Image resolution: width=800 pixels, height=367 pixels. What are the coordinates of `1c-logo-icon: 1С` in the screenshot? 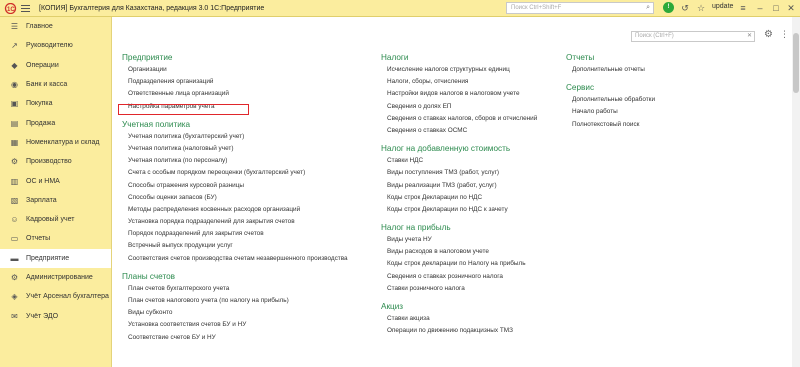 It's located at (10, 8).